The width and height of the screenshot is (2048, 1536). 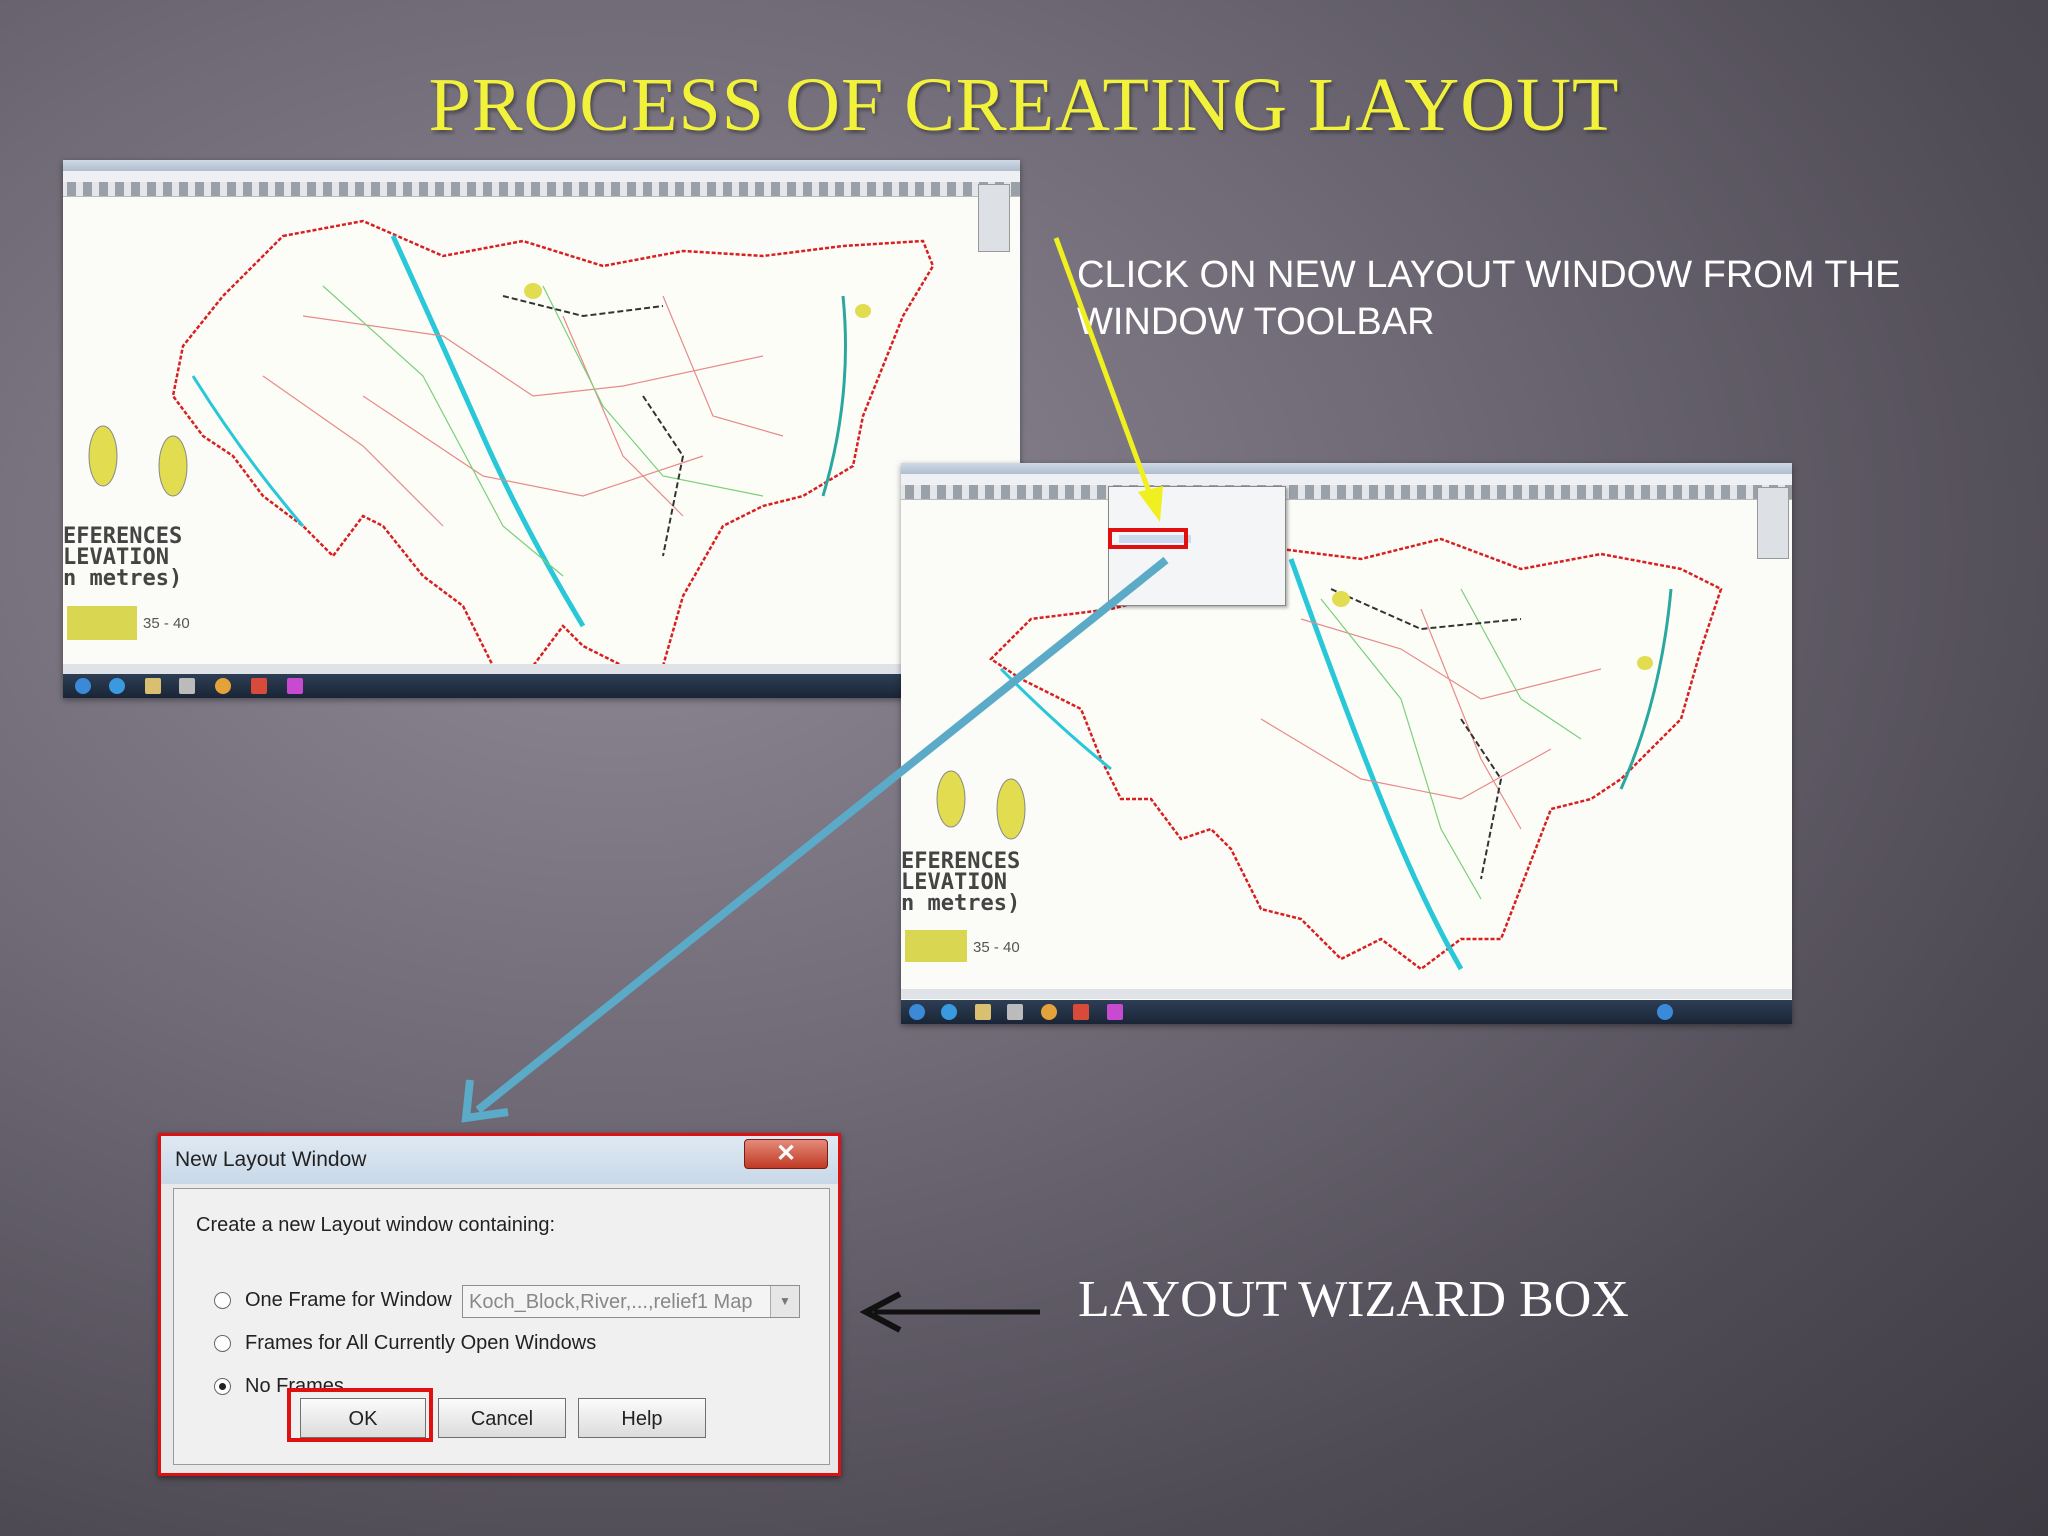 I want to click on black-arrow, so click(x=949, y=1312).